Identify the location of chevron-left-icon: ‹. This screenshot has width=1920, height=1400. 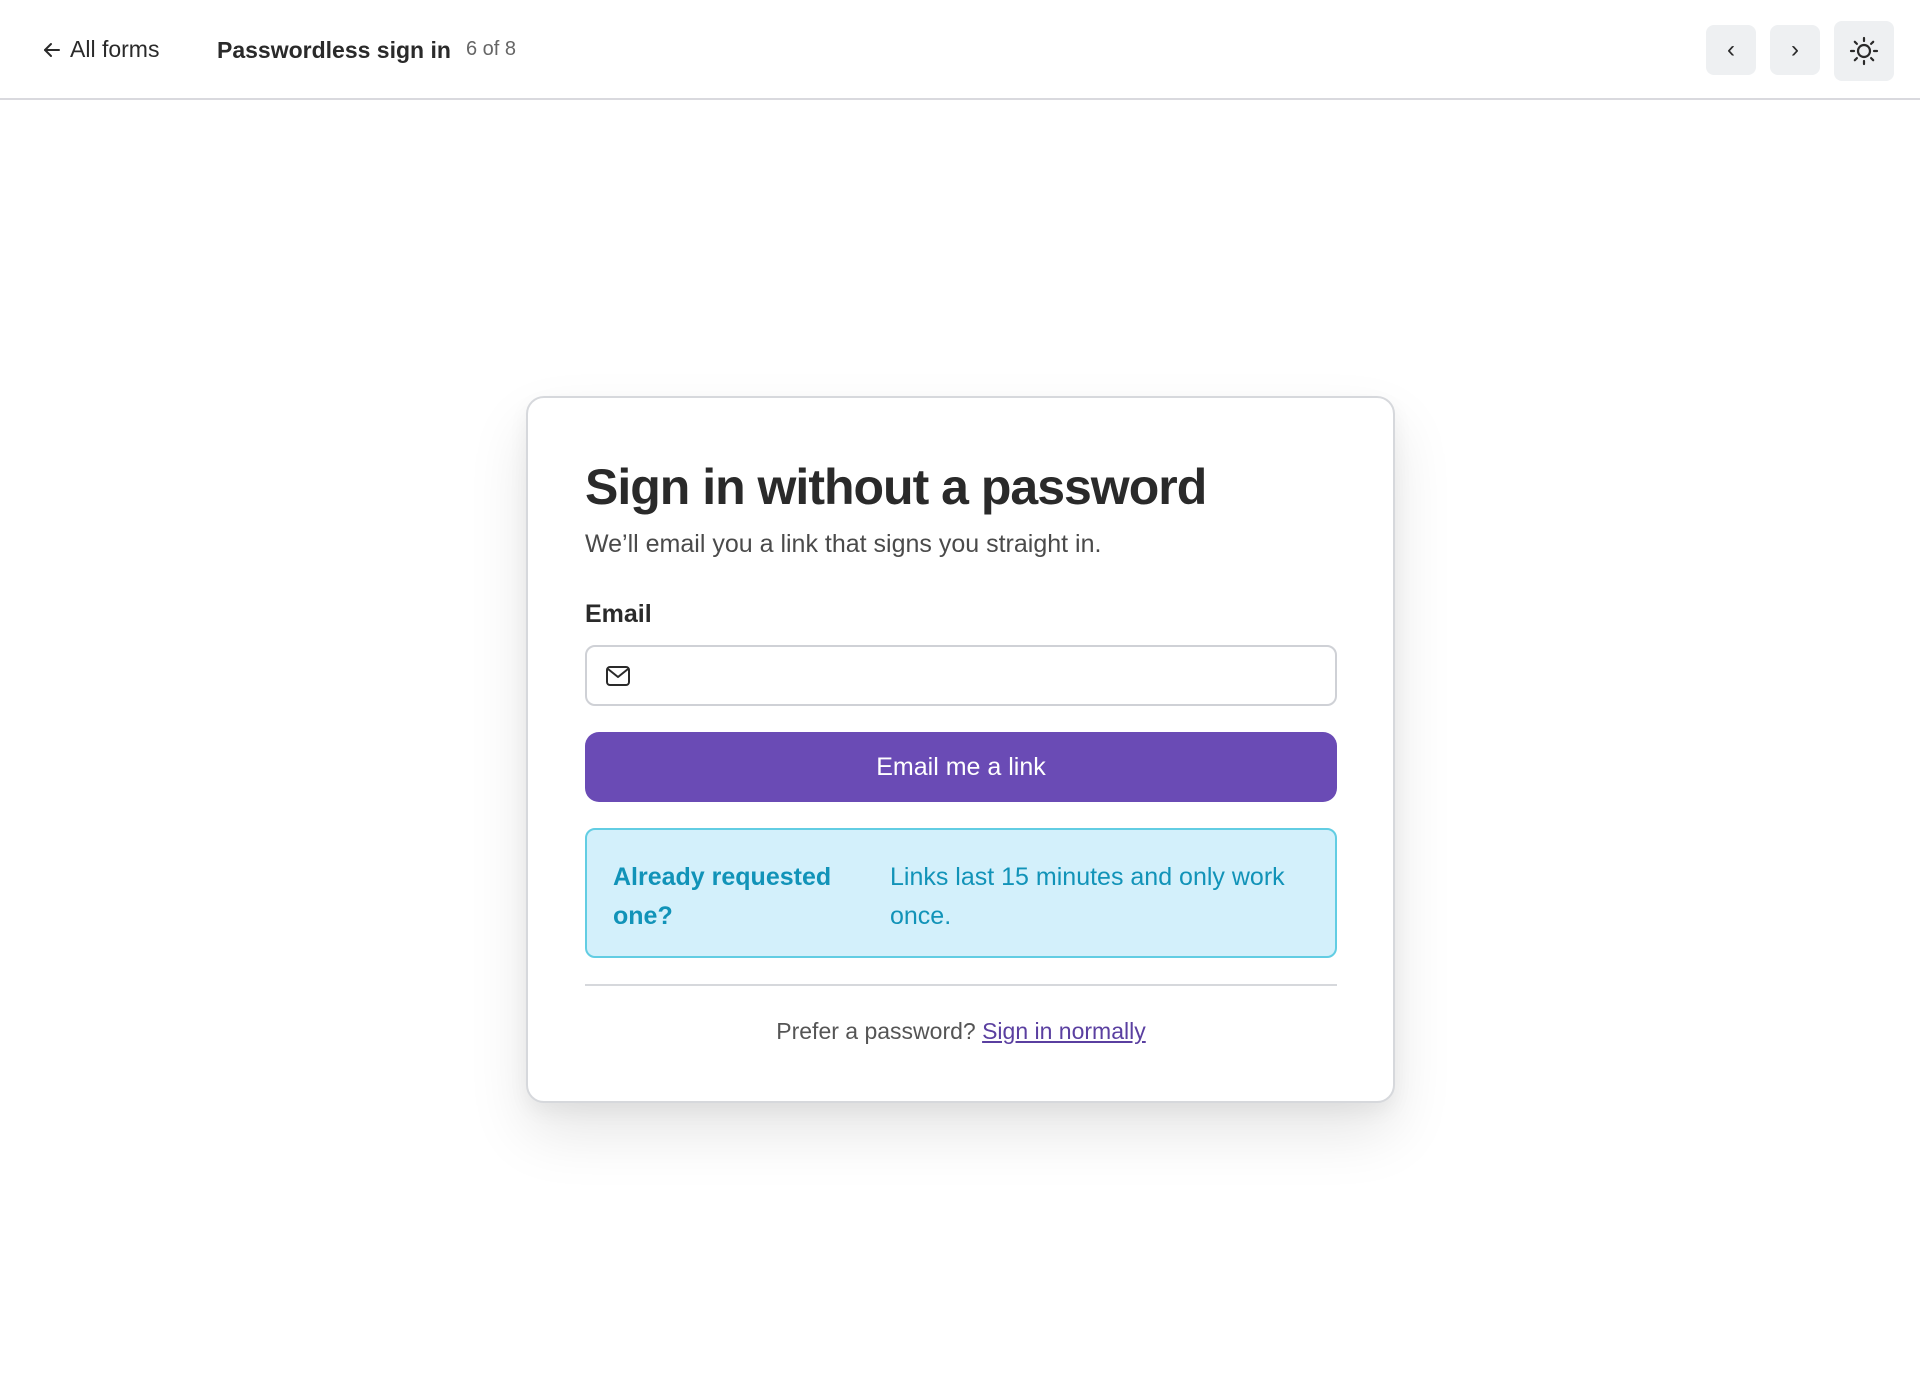
(1731, 49).